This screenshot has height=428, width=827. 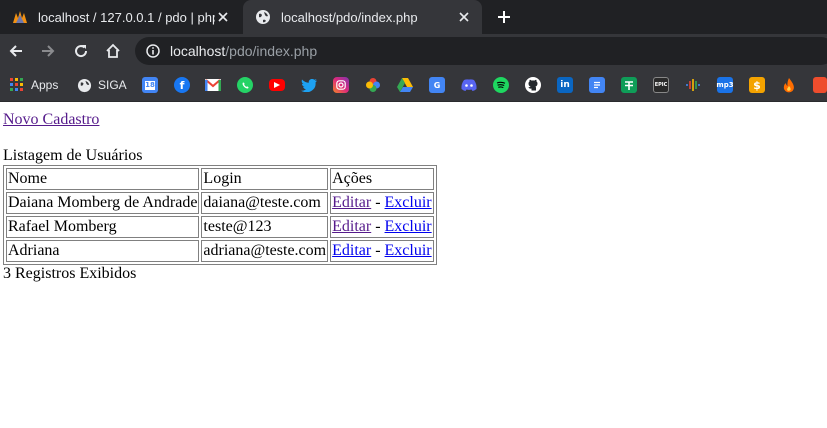 I want to click on browser-toolbar: localhost/pdo/index.php, so click(x=413, y=51).